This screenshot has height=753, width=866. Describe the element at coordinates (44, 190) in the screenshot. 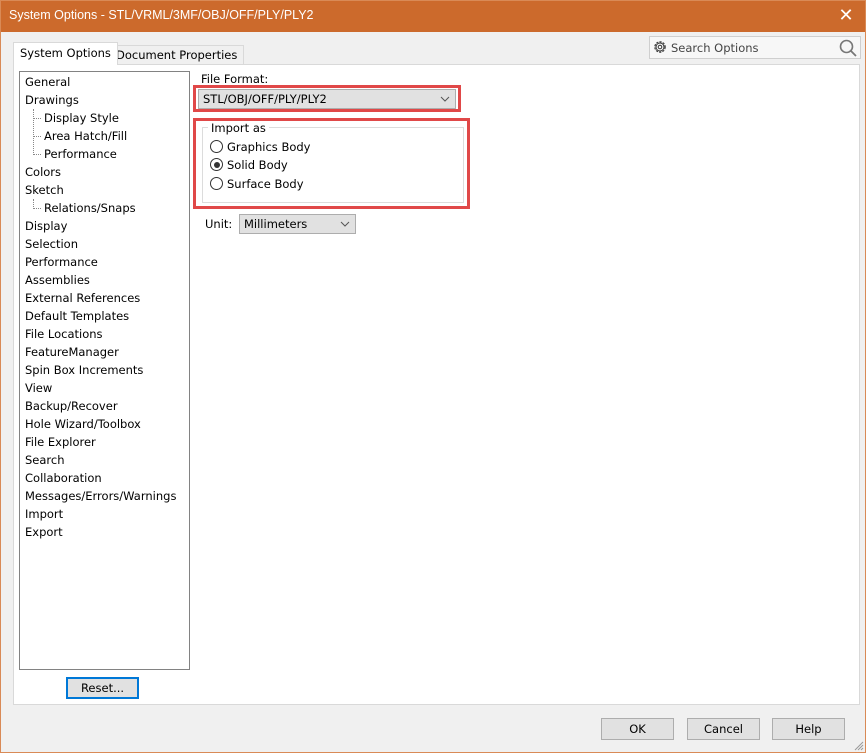

I see `tree-item-sketch: Sketch` at that location.